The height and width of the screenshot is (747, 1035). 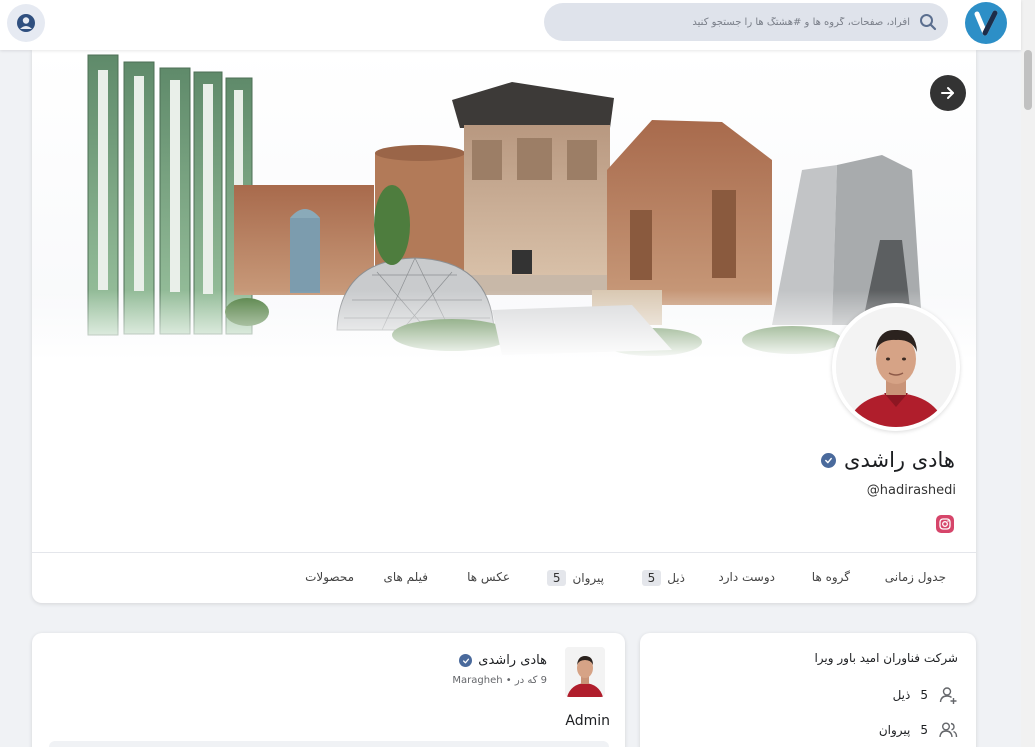 What do you see at coordinates (512, 660) in the screenshot?
I see `post-author-name: هادی راشدی` at bounding box center [512, 660].